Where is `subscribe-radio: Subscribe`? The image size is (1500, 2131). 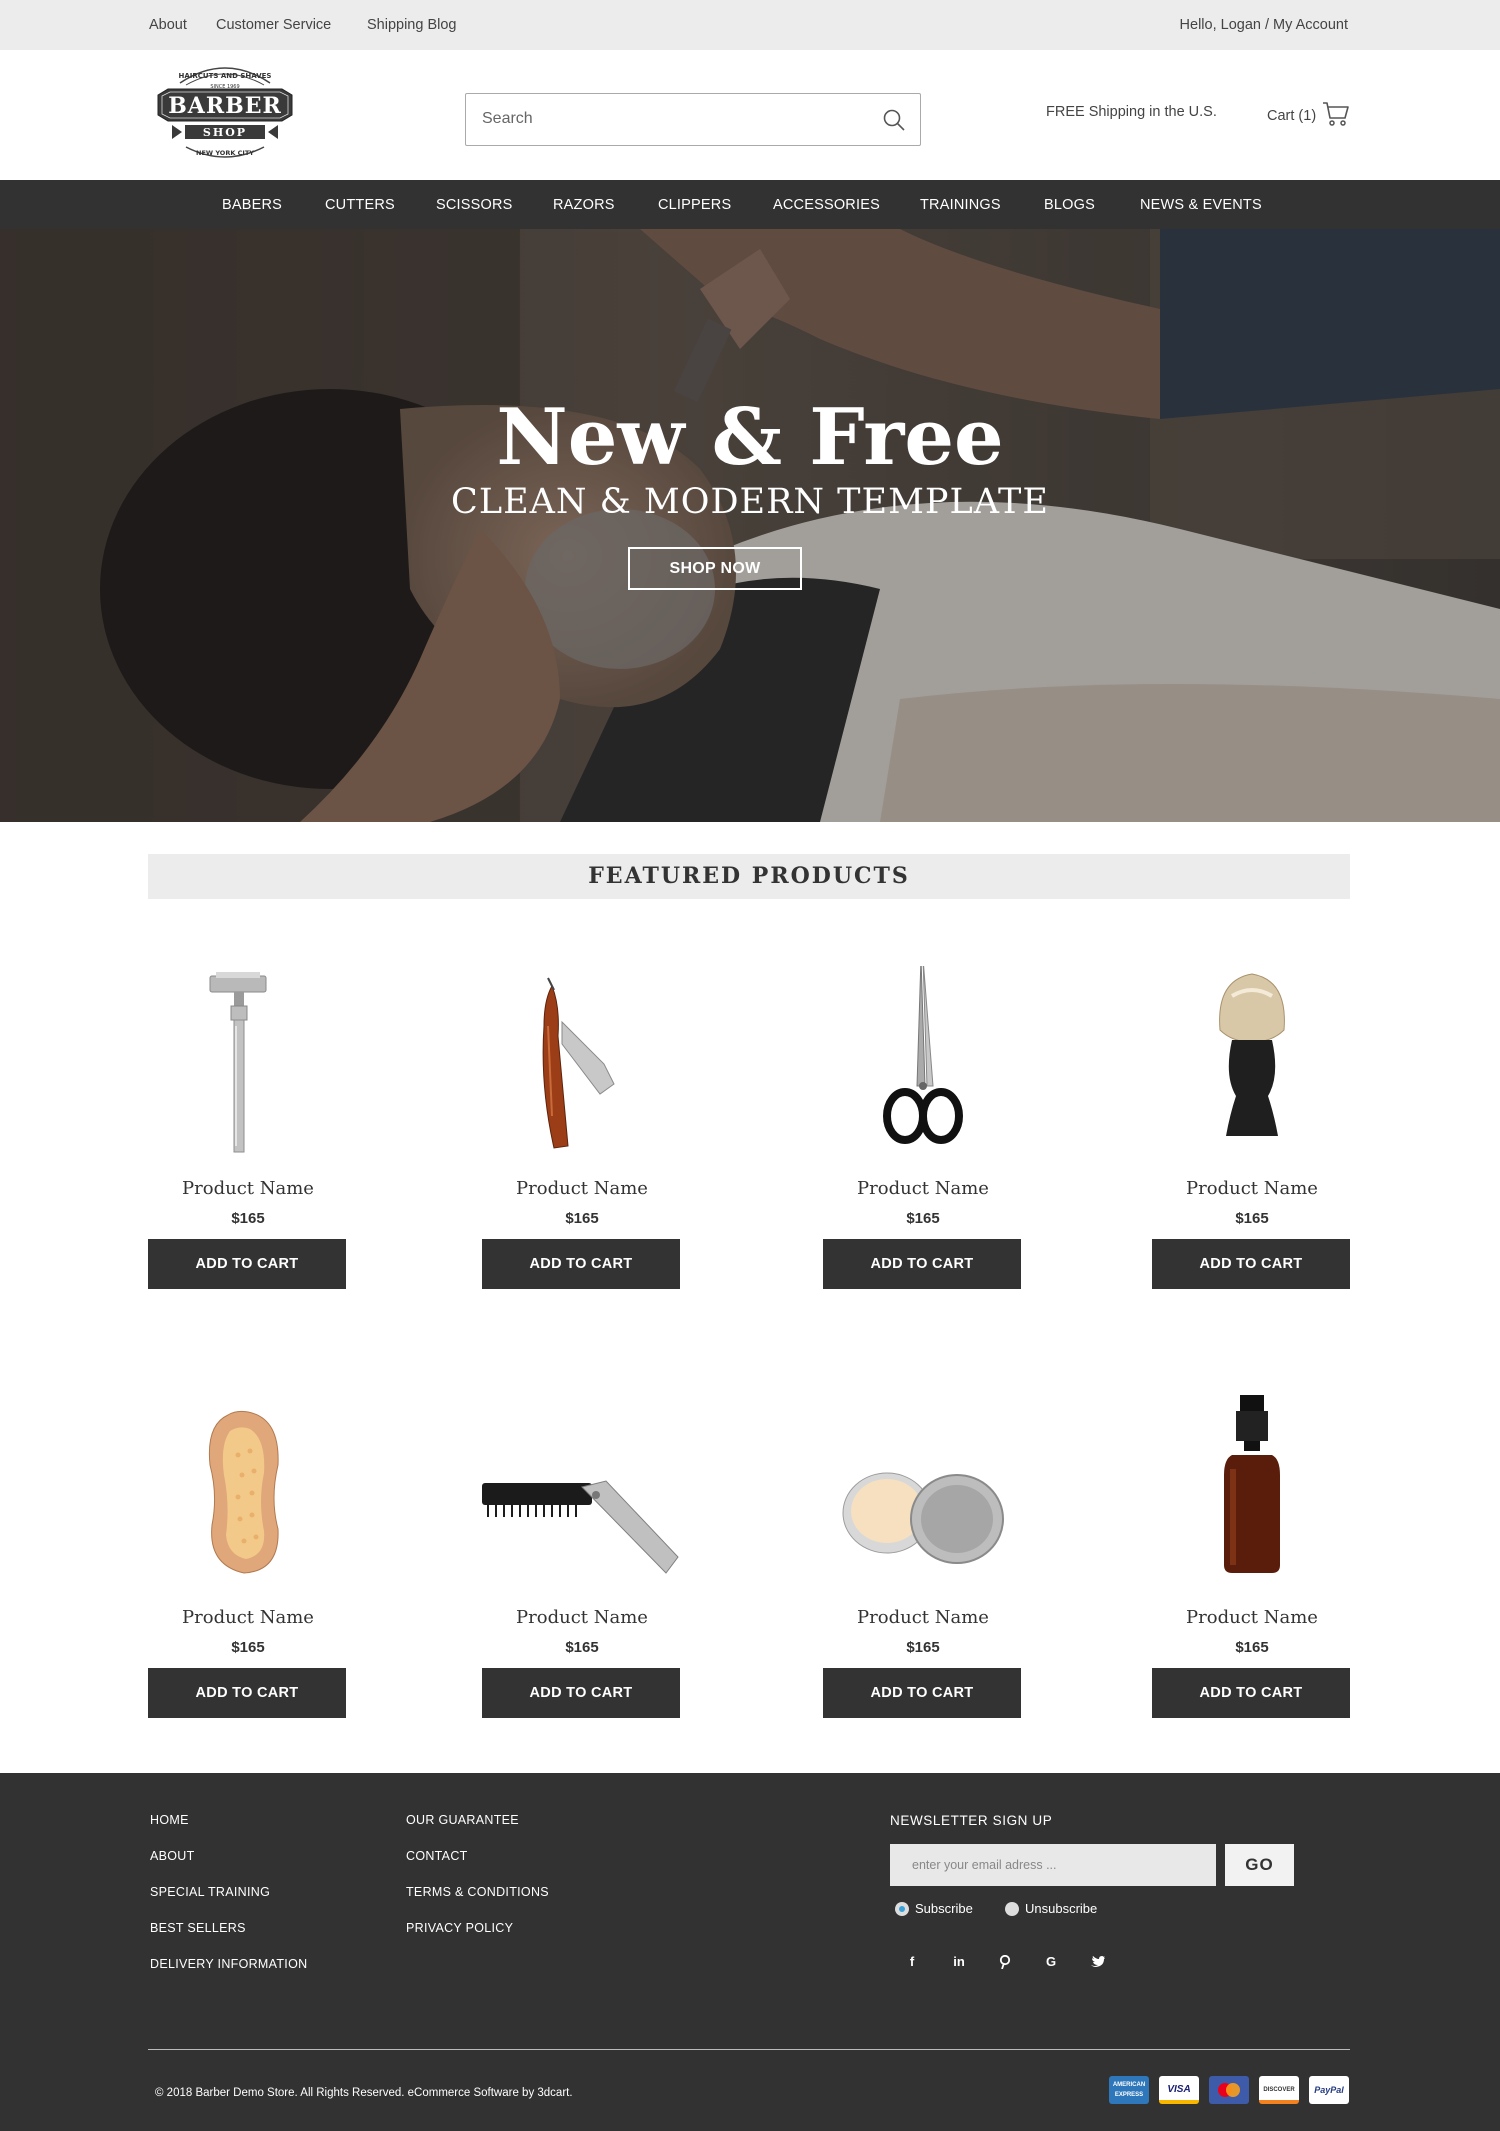 subscribe-radio: Subscribe is located at coordinates (934, 1908).